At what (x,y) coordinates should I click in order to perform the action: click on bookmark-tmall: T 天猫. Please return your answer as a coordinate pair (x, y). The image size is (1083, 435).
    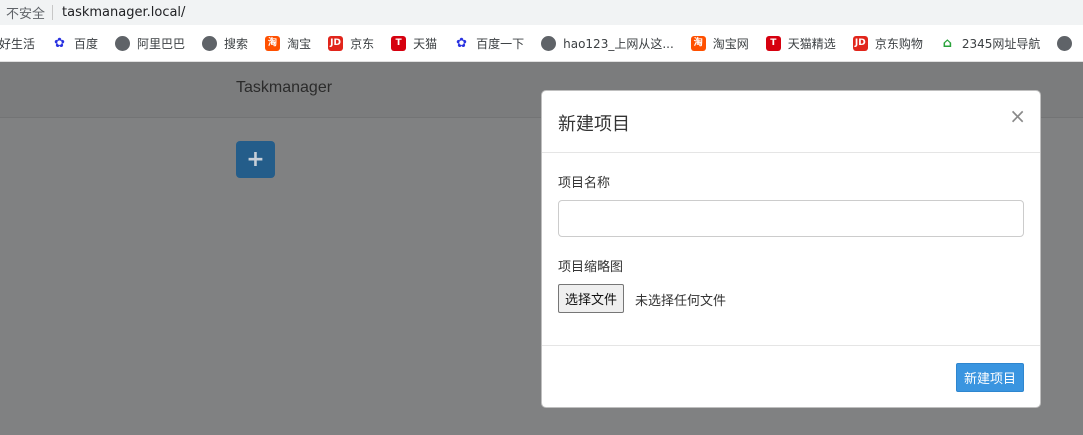
    Looking at the image, I should click on (414, 43).